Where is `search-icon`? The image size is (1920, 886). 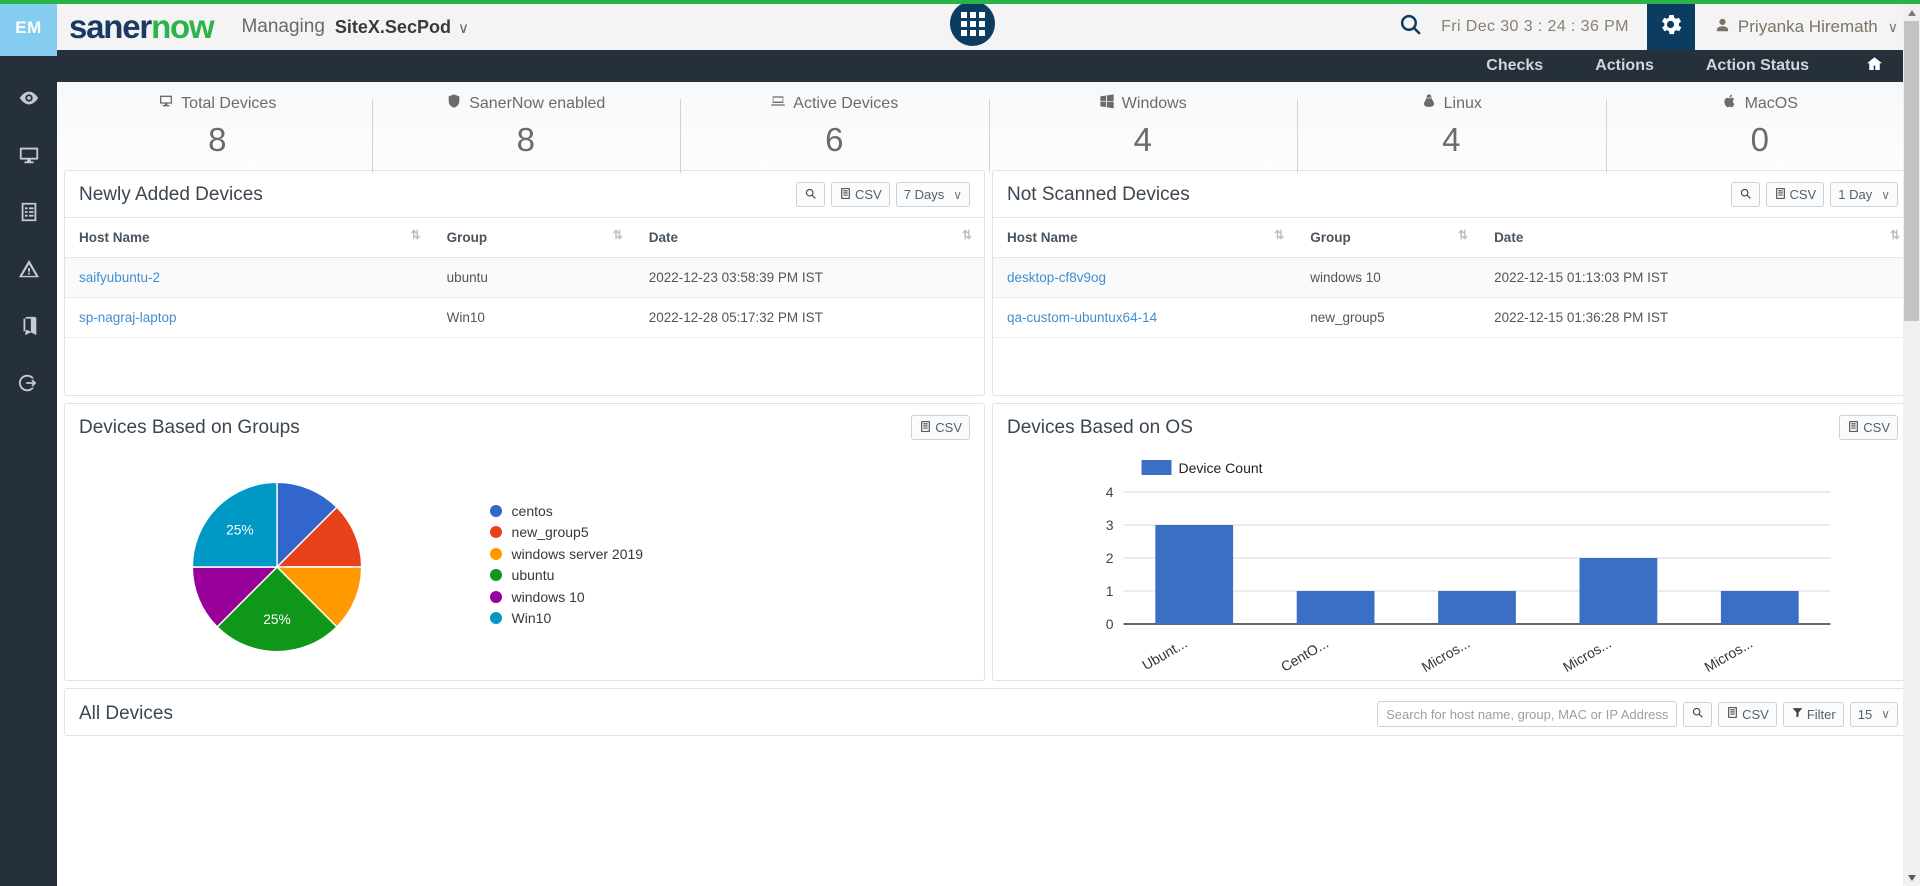 search-icon is located at coordinates (1745, 195).